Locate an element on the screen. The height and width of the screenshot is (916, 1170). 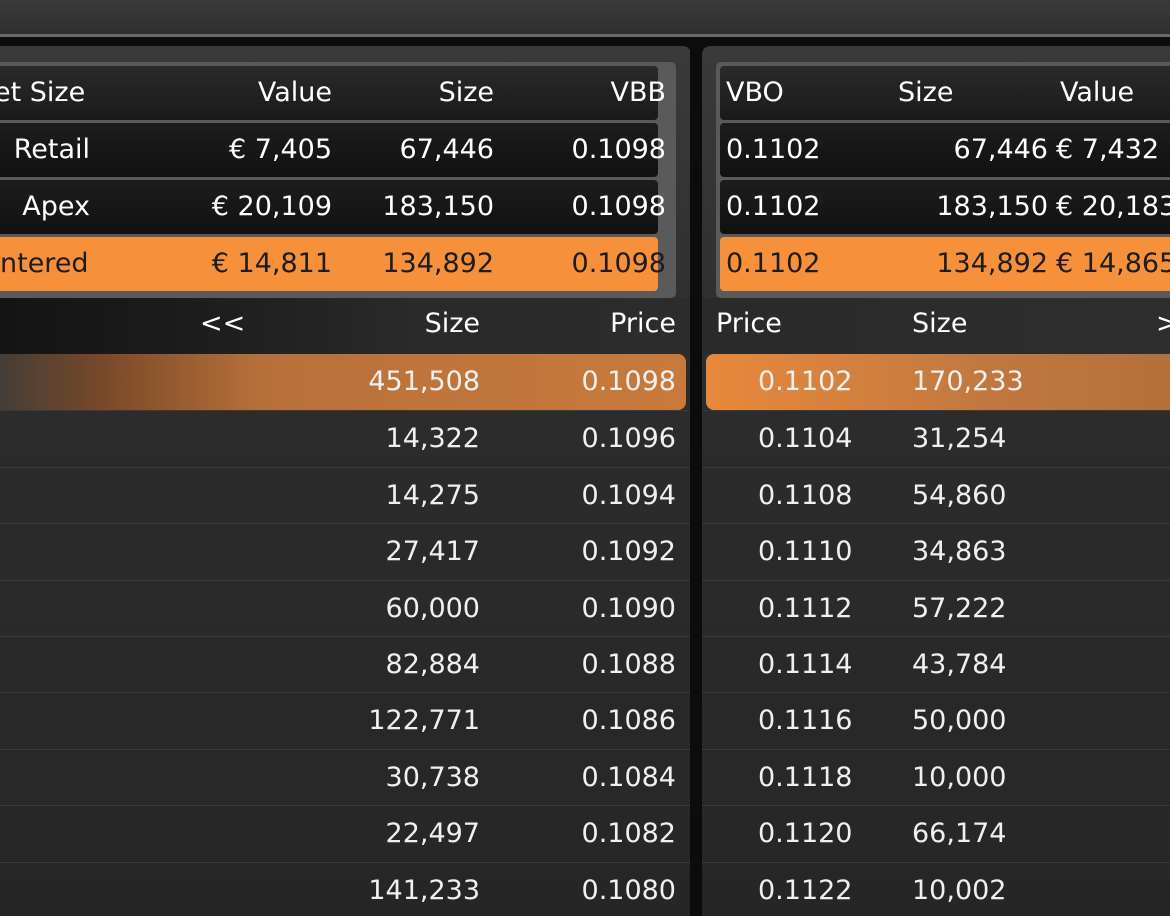
level-size: 43,784 is located at coordinates (959, 664).